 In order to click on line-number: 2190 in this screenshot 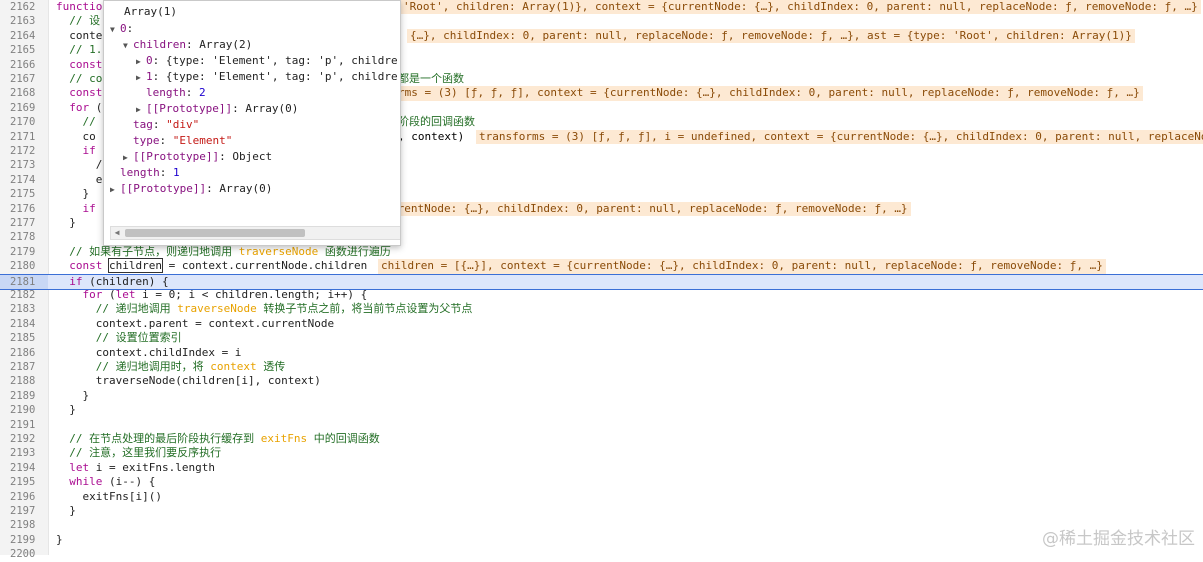, I will do `click(28, 410)`.